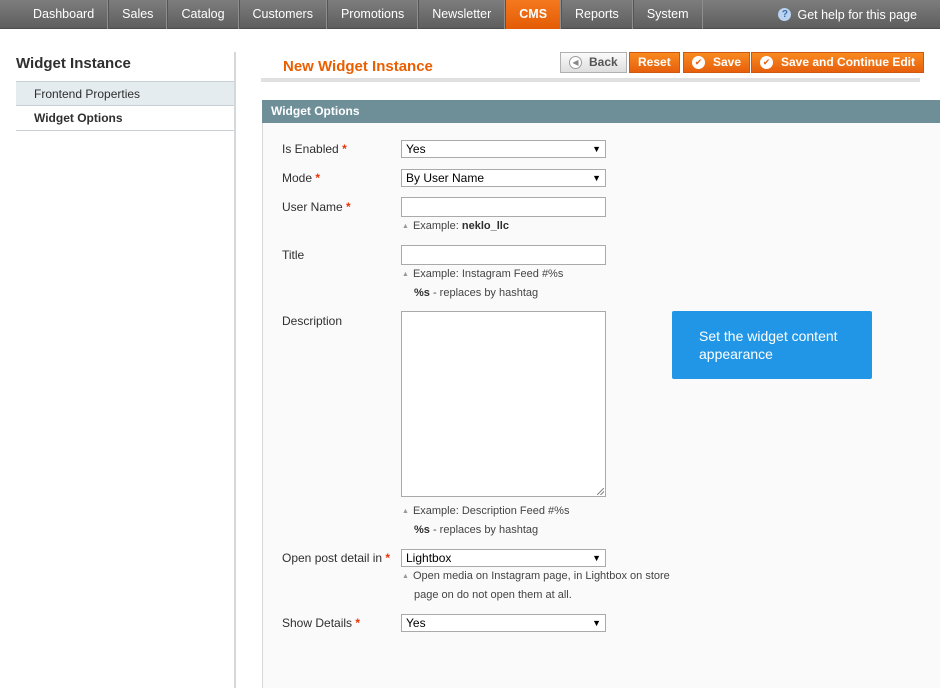 The width and height of the screenshot is (940, 688). I want to click on back-button: ◀ Back, so click(593, 62).